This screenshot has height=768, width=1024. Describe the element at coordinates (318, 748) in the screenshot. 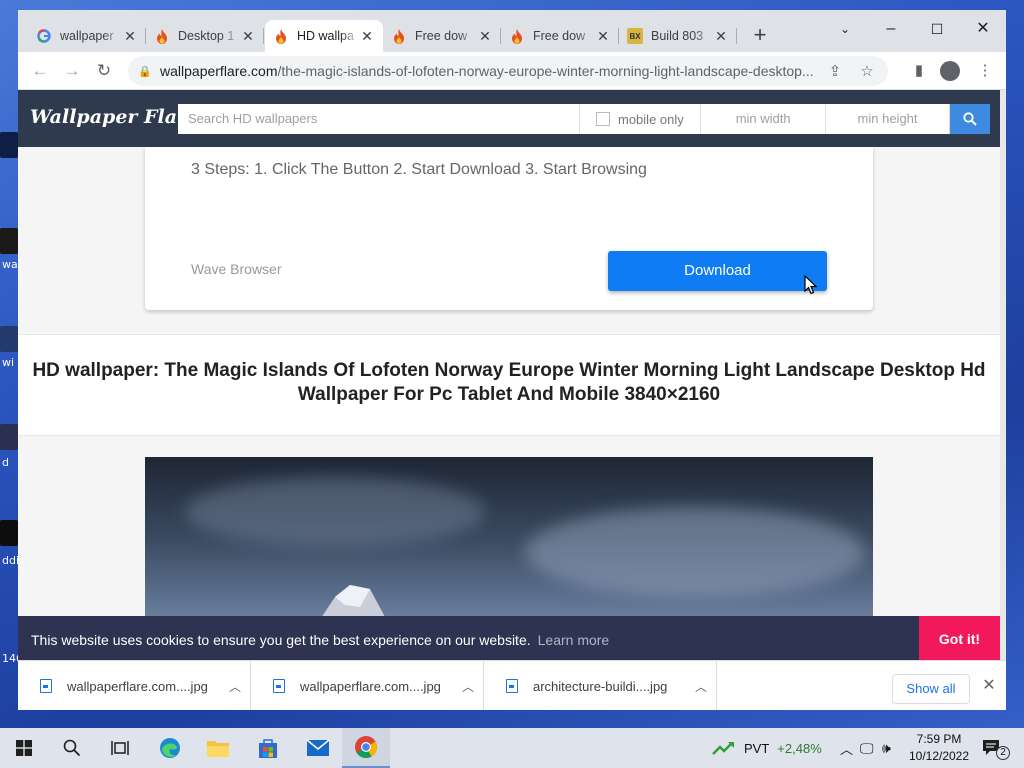

I see `mail-app` at that location.